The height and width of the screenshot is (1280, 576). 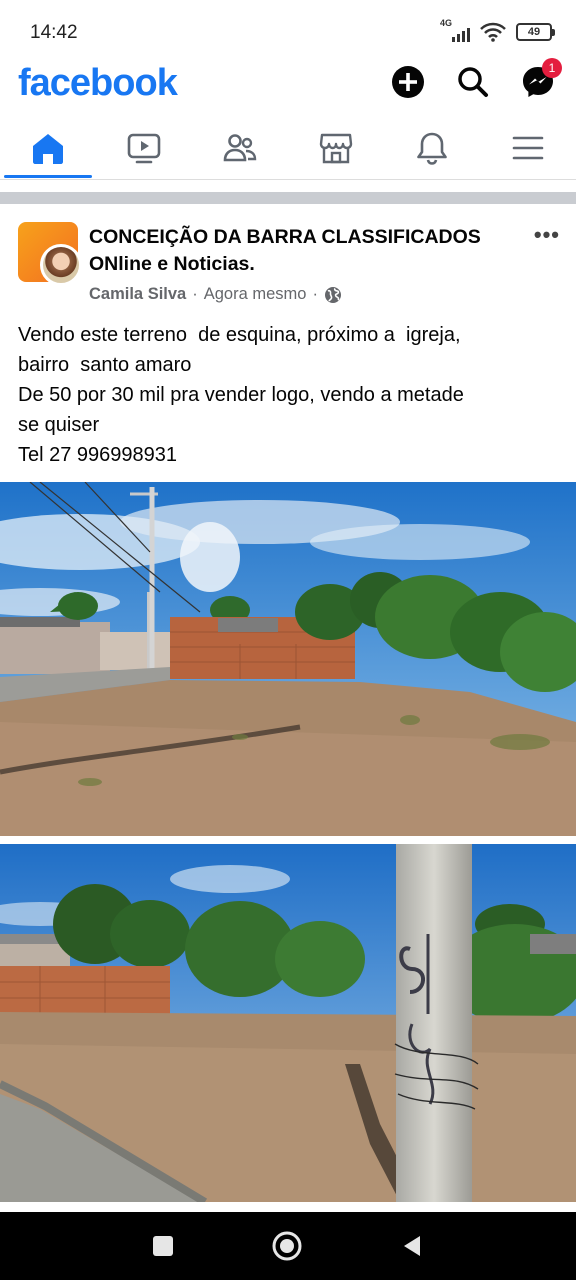 I want to click on tab-video, so click(x=144, y=148).